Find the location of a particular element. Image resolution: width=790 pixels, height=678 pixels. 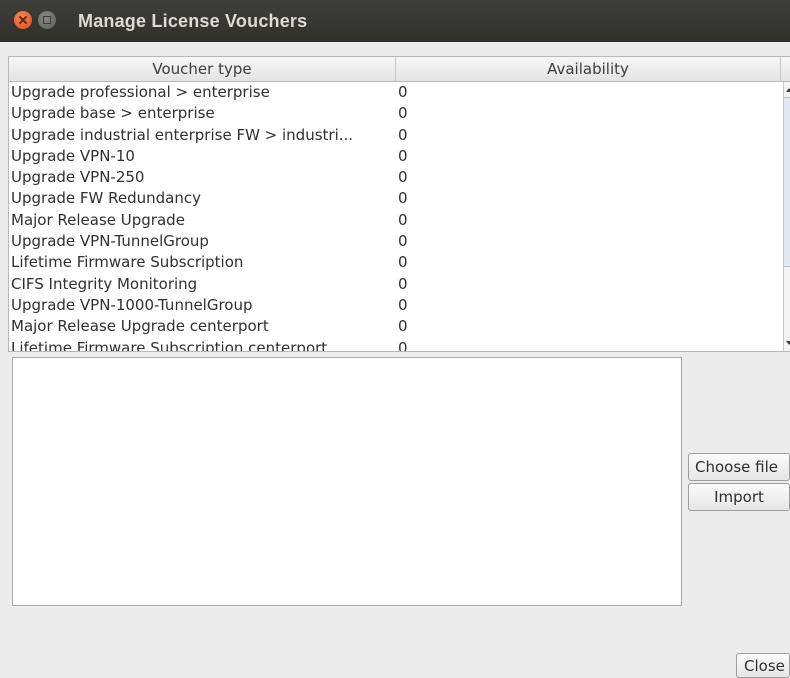

table-row: Lifetime Firmware Subscription 0 is located at coordinates (396, 262).